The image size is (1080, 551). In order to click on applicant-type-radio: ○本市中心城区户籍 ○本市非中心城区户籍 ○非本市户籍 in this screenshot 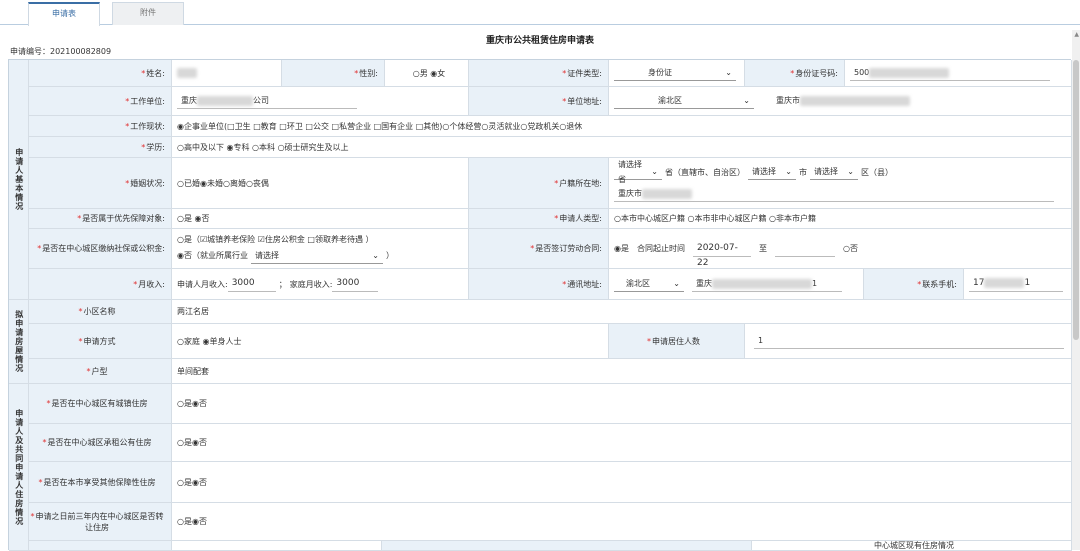, I will do `click(840, 219)`.